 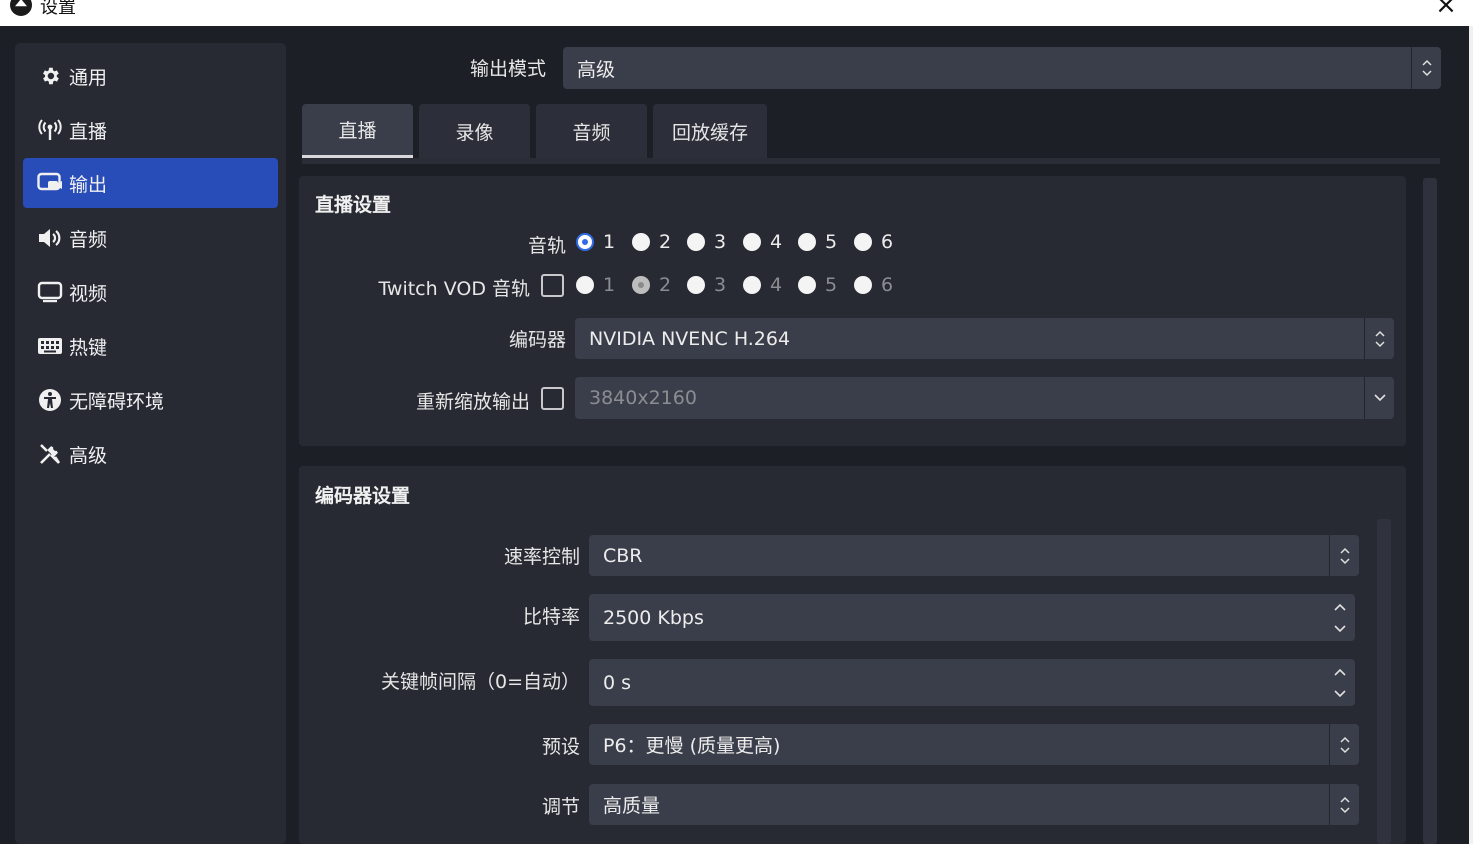 What do you see at coordinates (150, 346) in the screenshot?
I see `sidebar-item-hotkeys: 热键` at bounding box center [150, 346].